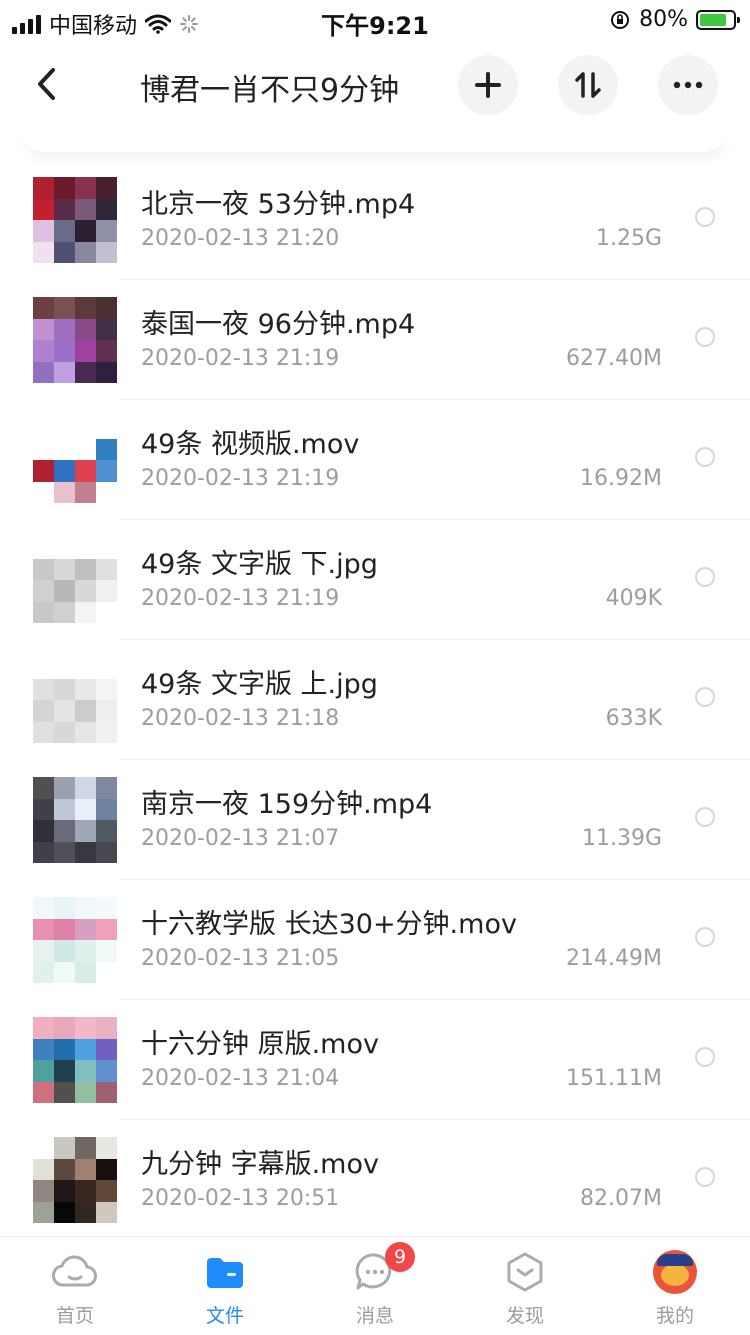 The height and width of the screenshot is (1335, 750). I want to click on file-size: 1.25G, so click(628, 238).